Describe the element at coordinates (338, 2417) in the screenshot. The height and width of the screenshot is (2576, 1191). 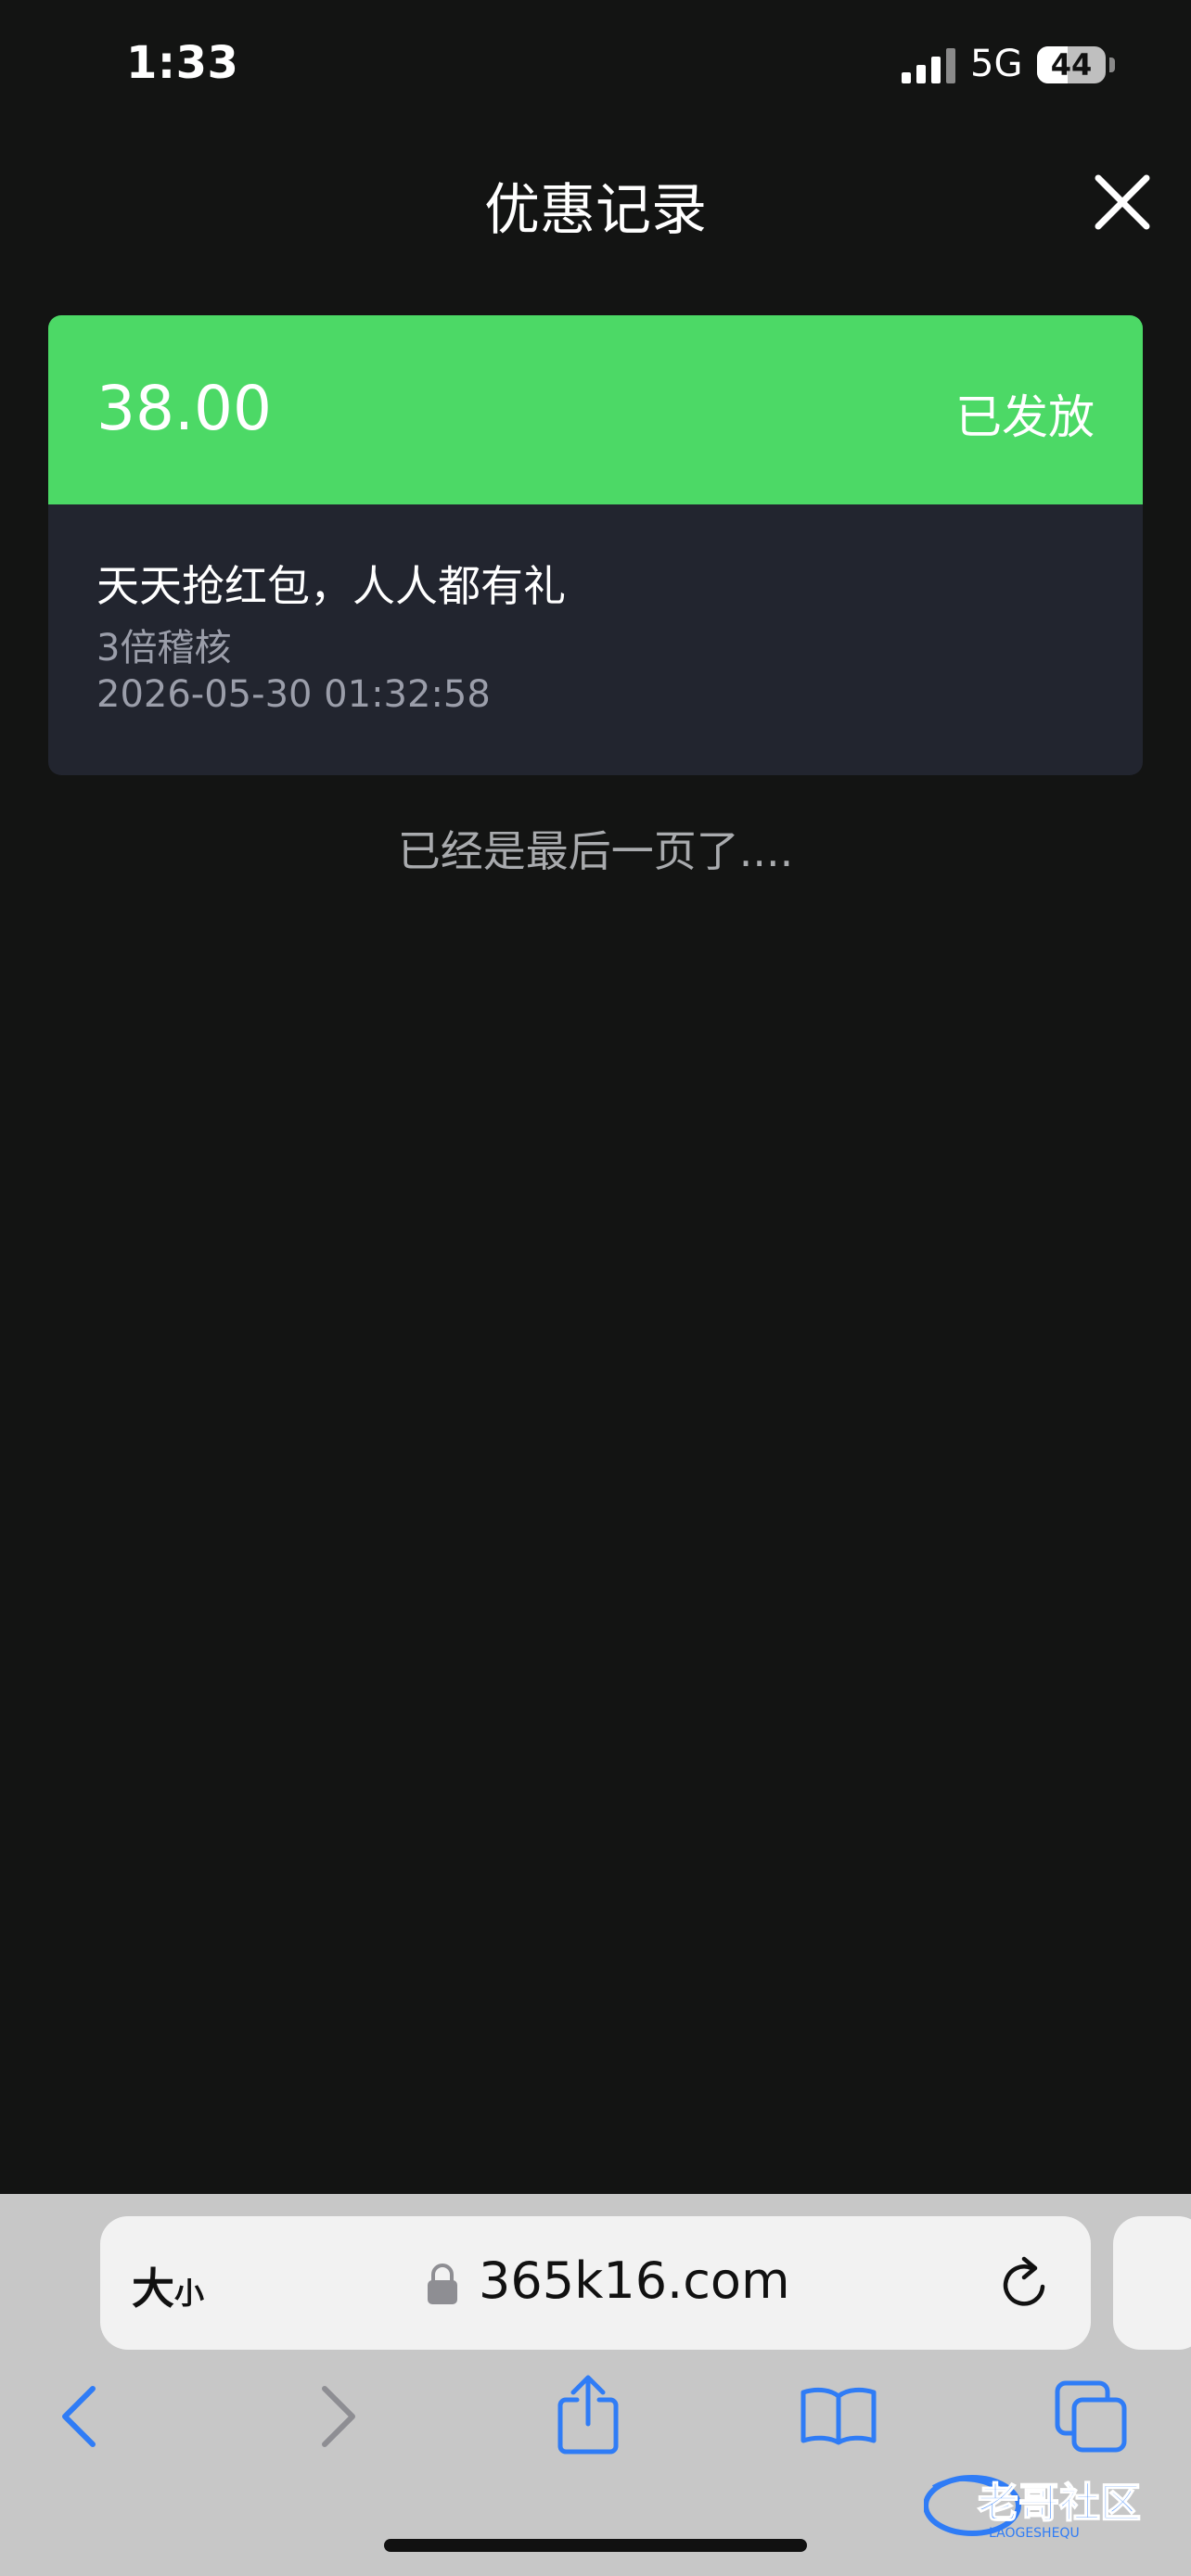
I see `forward-icon` at that location.